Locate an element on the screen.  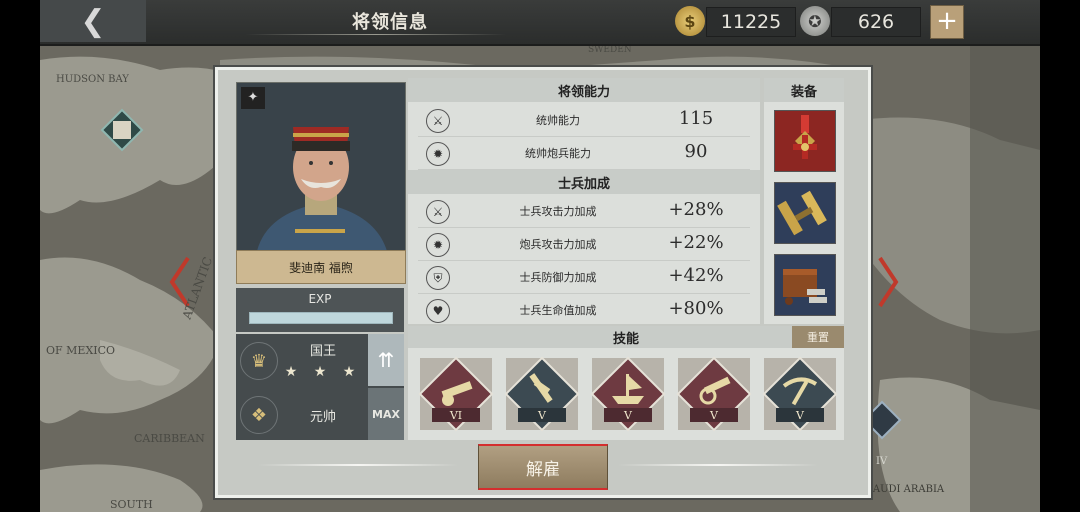
general-name: 斐迪南 福煦 is located at coordinates (321, 267).